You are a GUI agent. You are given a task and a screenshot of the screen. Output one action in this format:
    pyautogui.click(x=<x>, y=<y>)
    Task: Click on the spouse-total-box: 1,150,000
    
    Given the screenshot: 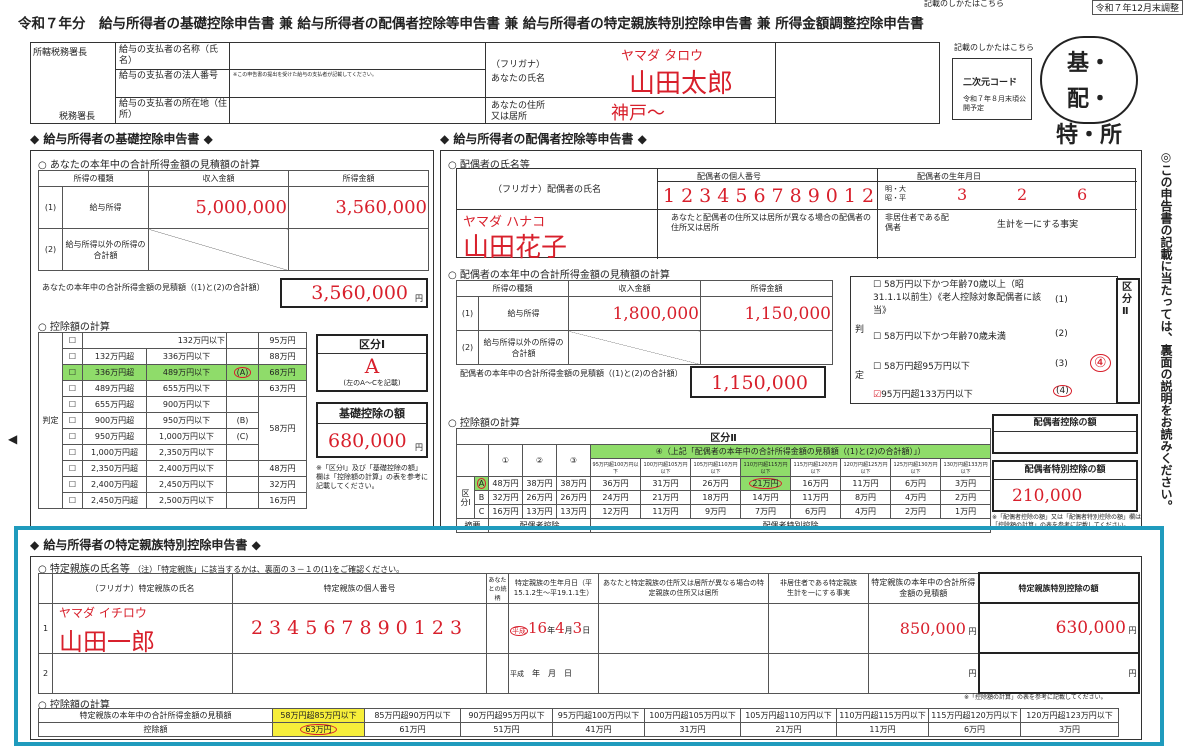 What is the action you would take?
    pyautogui.click(x=758, y=382)
    